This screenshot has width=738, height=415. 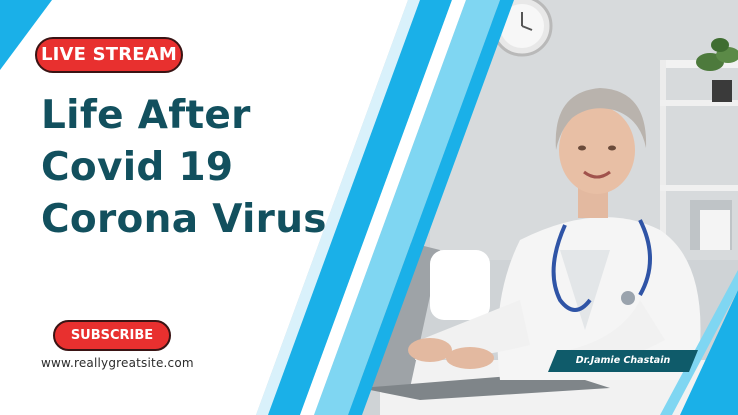 What do you see at coordinates (184, 219) in the screenshot?
I see `headline-line-3: Corona Virus` at bounding box center [184, 219].